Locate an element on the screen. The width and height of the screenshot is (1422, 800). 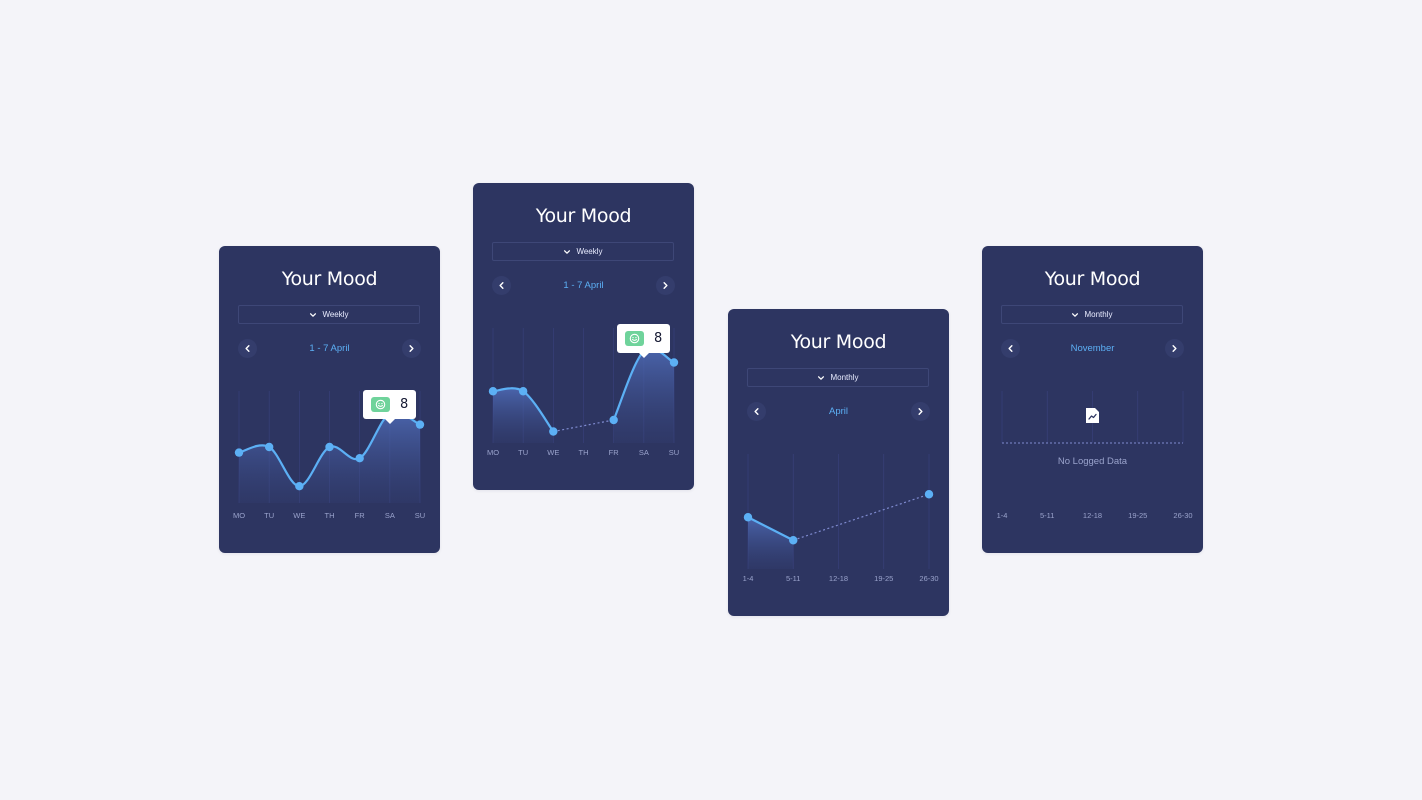
gap-connector is located at coordinates (861, 517).